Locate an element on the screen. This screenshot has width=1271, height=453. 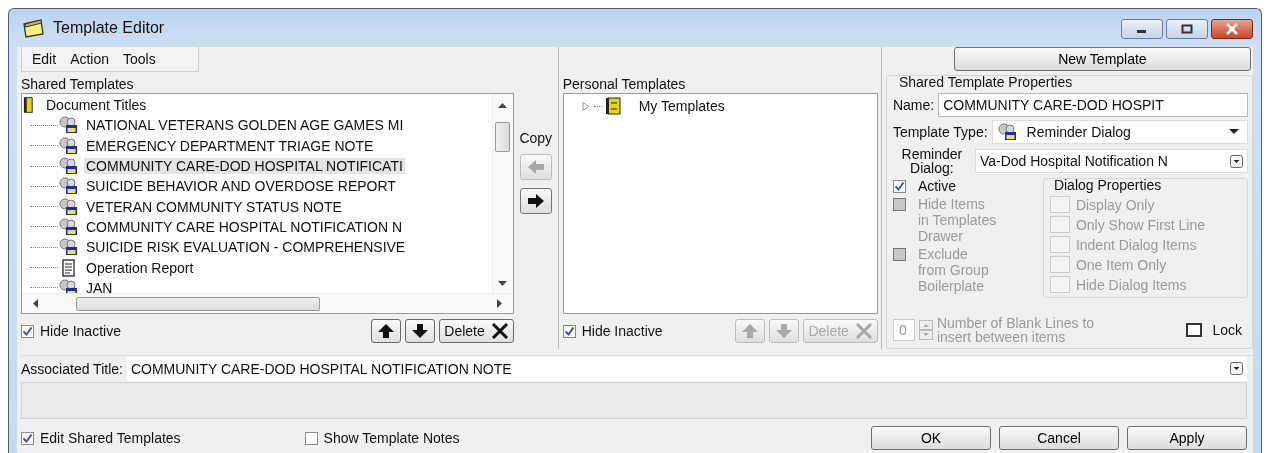
move-up-button is located at coordinates (386, 331).